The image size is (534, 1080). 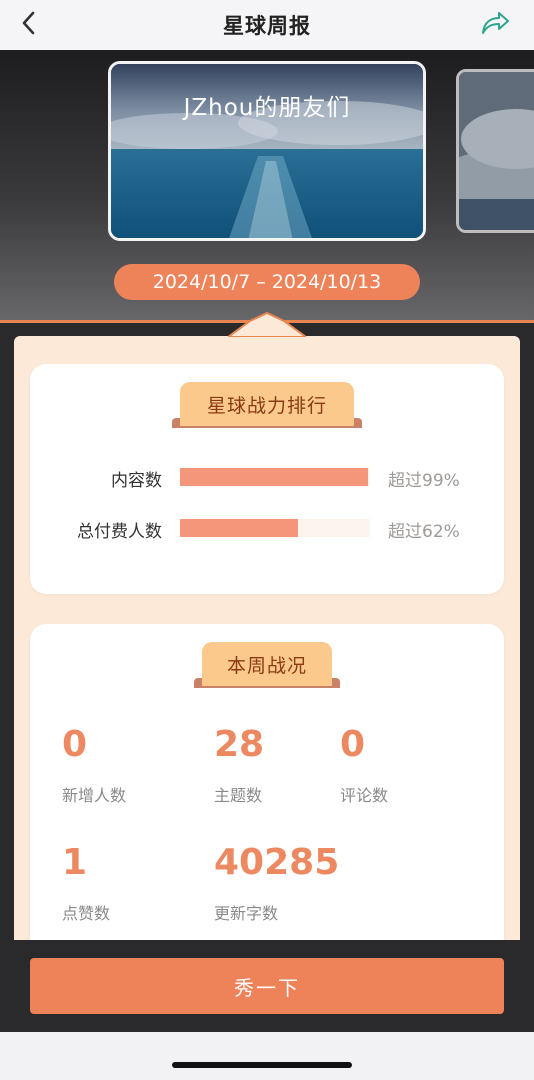 What do you see at coordinates (75, 744) in the screenshot?
I see `stat-value-new-members: 0` at bounding box center [75, 744].